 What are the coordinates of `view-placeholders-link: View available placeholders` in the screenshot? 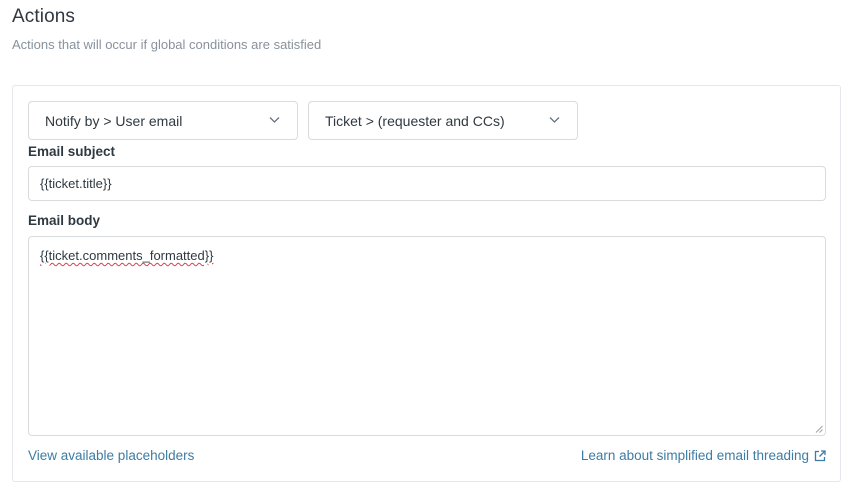 It's located at (111, 455).